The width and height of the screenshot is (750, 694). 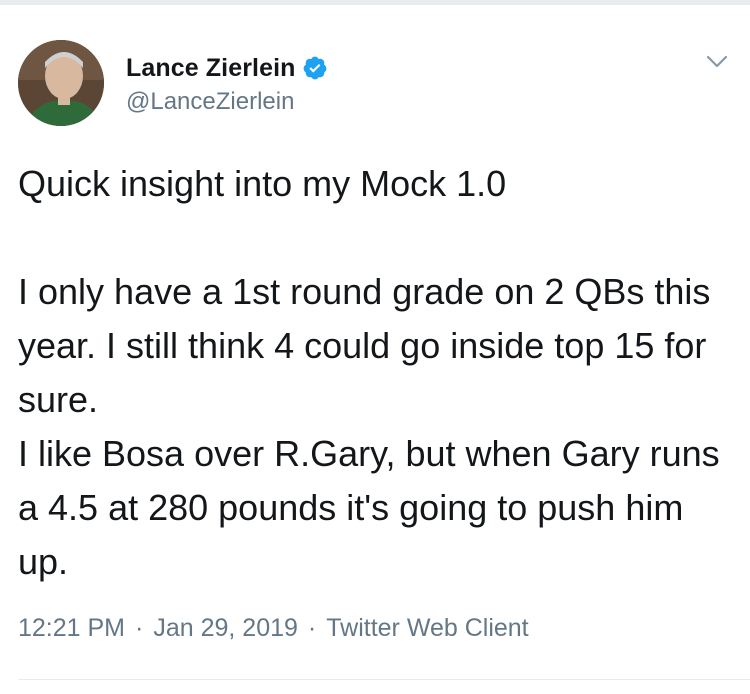 I want to click on avatar, so click(x=61, y=83).